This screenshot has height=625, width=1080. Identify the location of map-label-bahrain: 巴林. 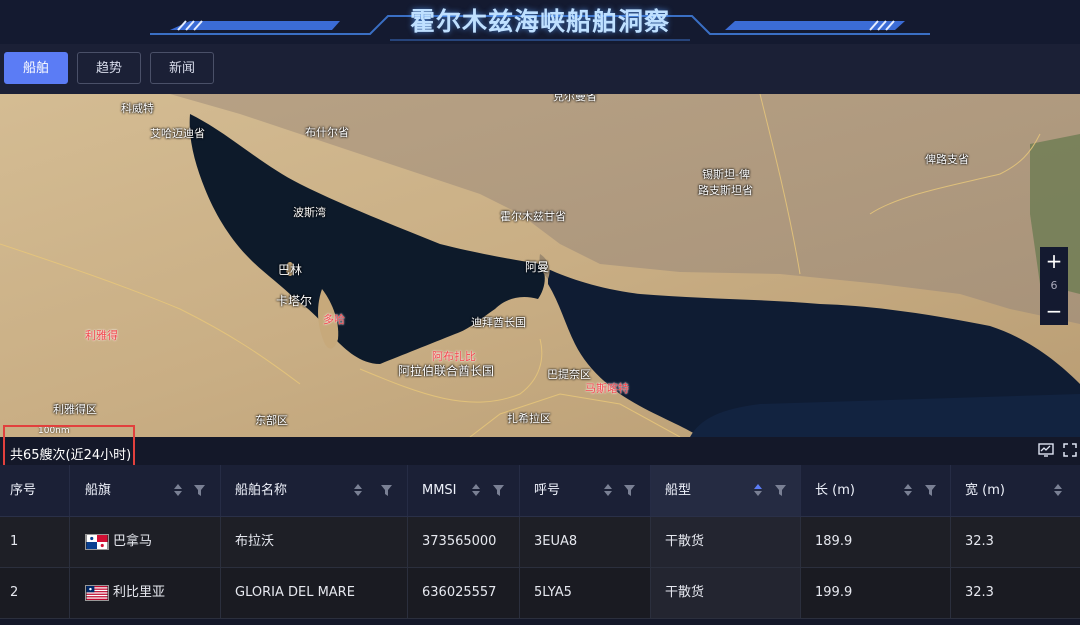
(290, 270).